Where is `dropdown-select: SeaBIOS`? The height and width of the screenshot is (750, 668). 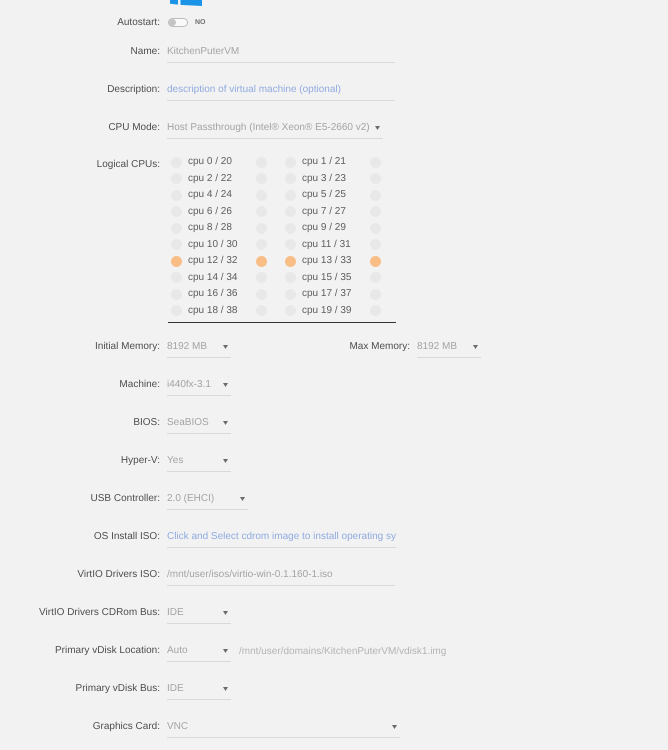 dropdown-select: SeaBIOS is located at coordinates (199, 423).